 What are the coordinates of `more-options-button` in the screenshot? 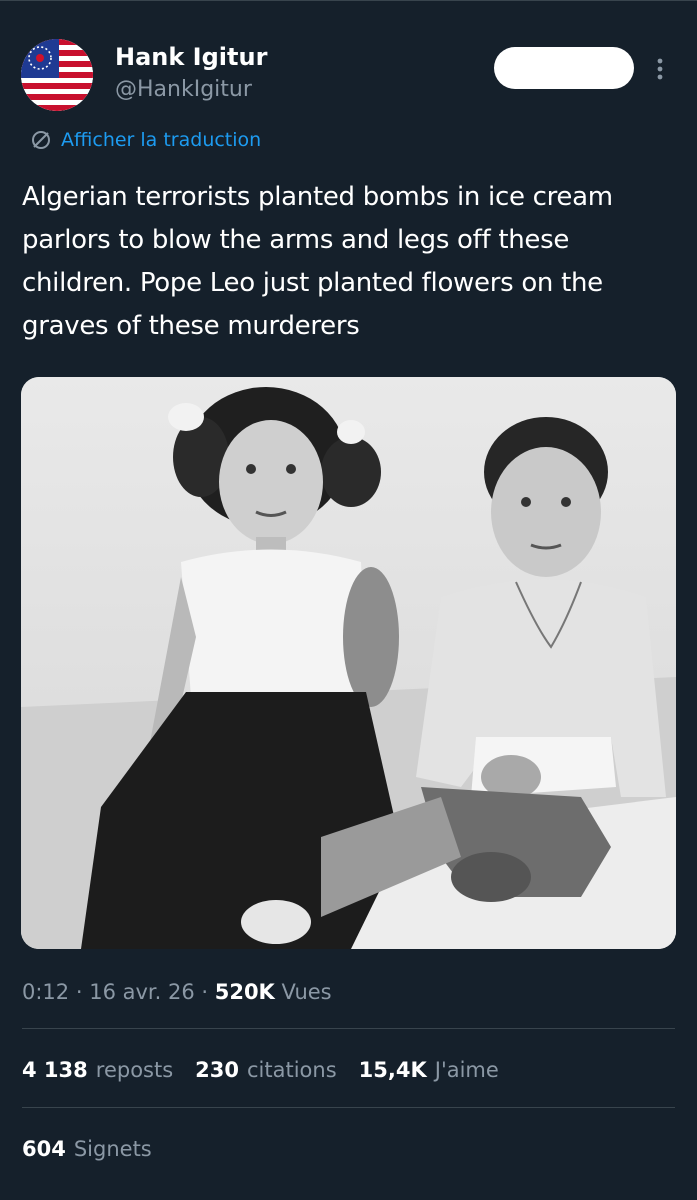 It's located at (660, 69).